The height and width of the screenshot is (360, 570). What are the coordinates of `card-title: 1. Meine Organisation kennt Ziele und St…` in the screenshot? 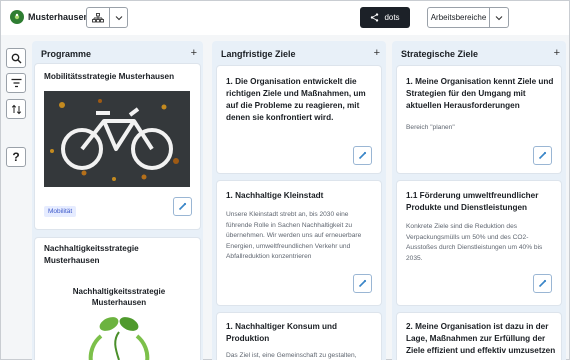 It's located at (480, 93).